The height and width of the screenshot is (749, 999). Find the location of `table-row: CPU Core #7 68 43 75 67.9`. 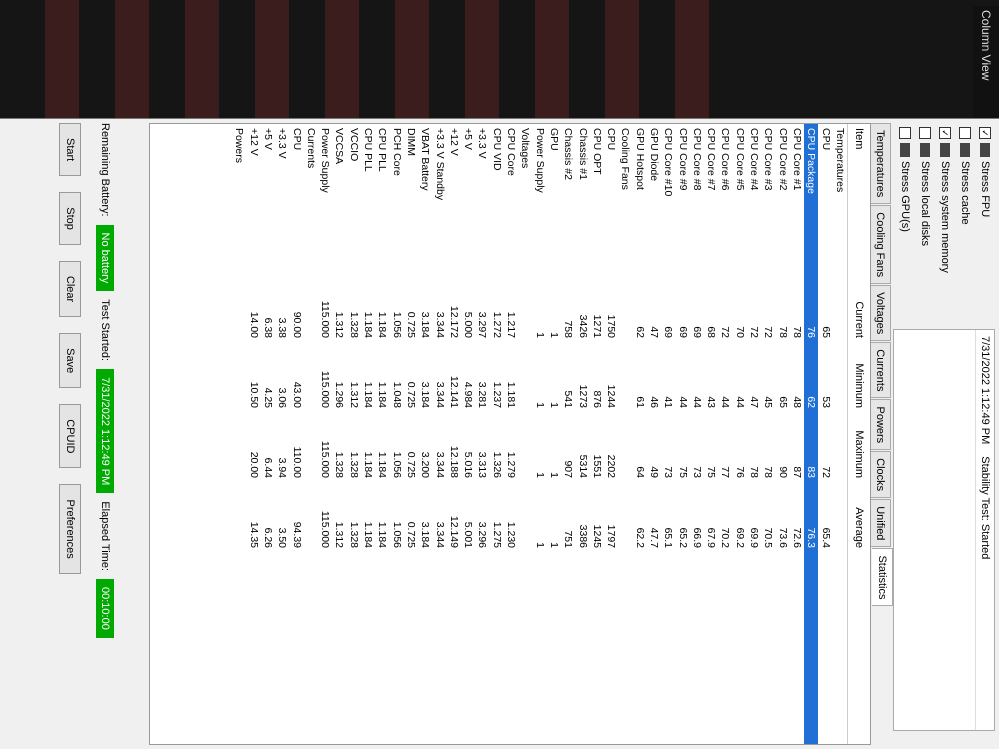

table-row: CPU Core #7 68 43 75 67.9 is located at coordinates (711, 434).